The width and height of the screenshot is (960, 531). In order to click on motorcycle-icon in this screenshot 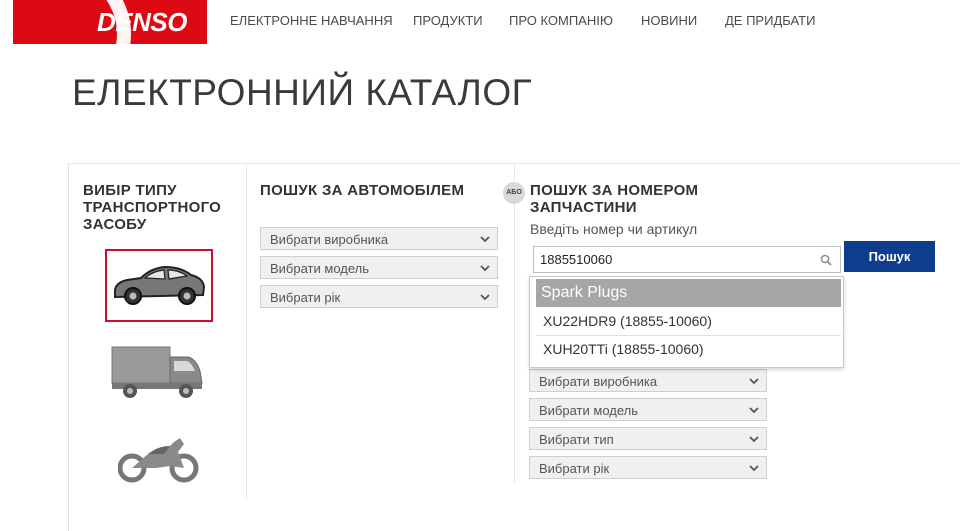, I will do `click(158, 460)`.